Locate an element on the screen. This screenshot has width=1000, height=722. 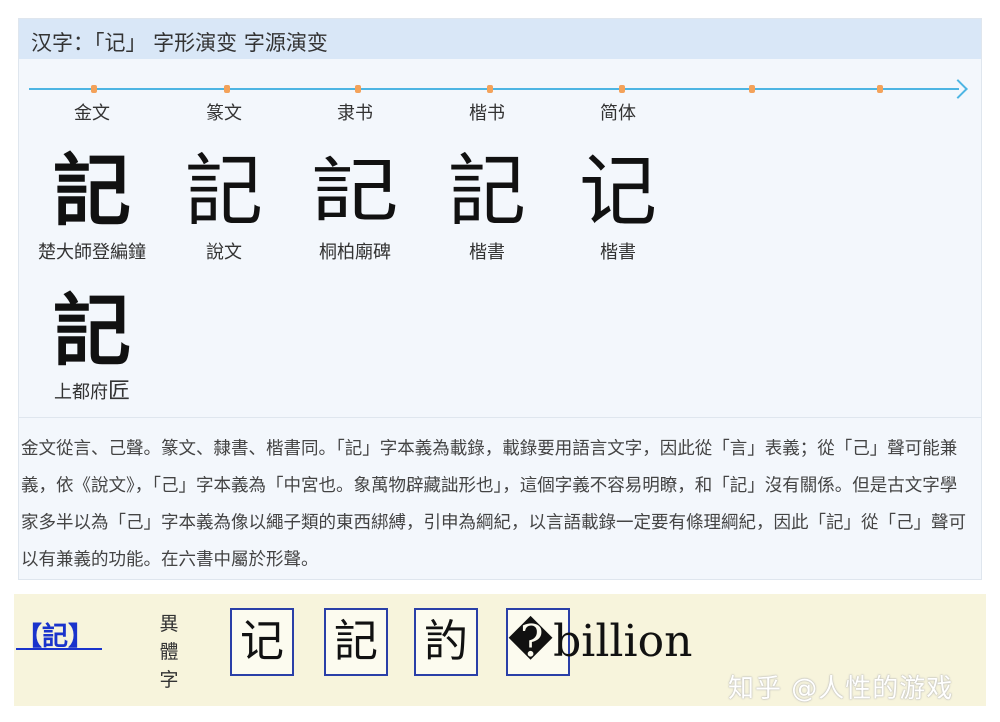
seal-script-glyph: 記 is located at coordinates (223, 192).